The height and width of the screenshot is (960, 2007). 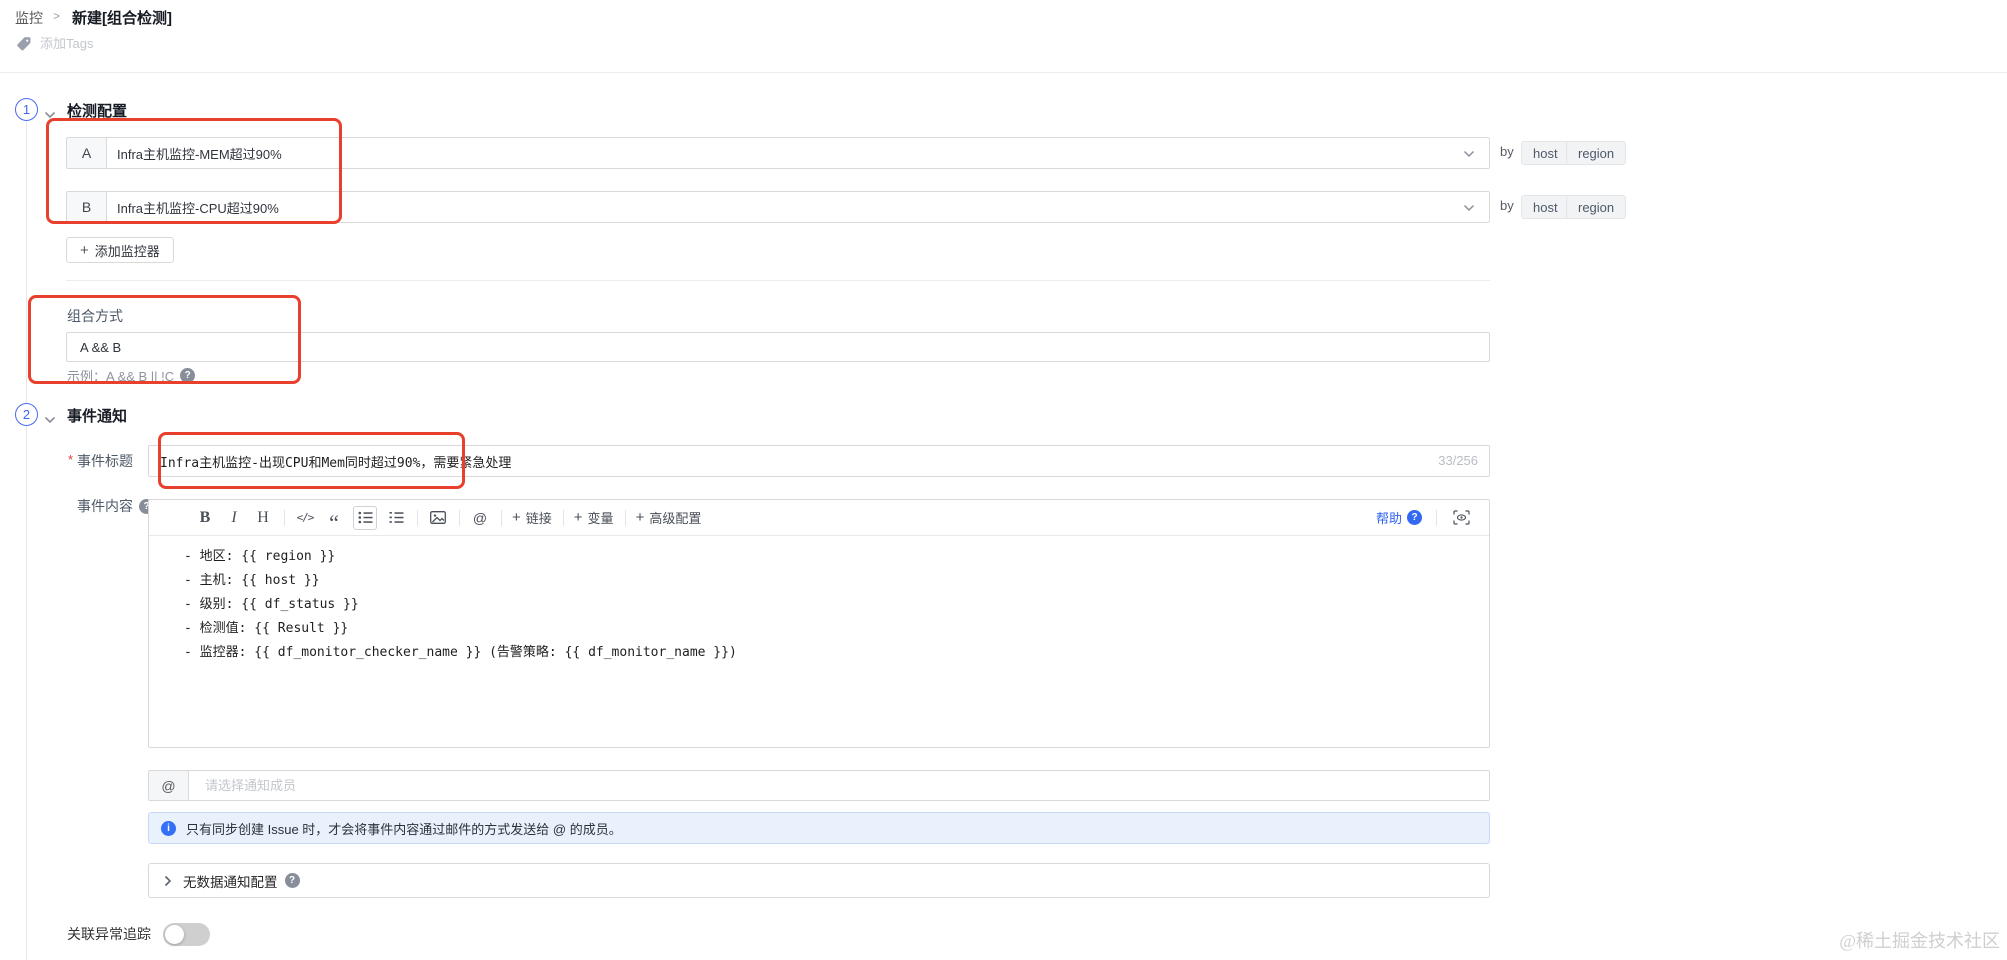 I want to click on char-counter: 33/256, so click(x=1458, y=460).